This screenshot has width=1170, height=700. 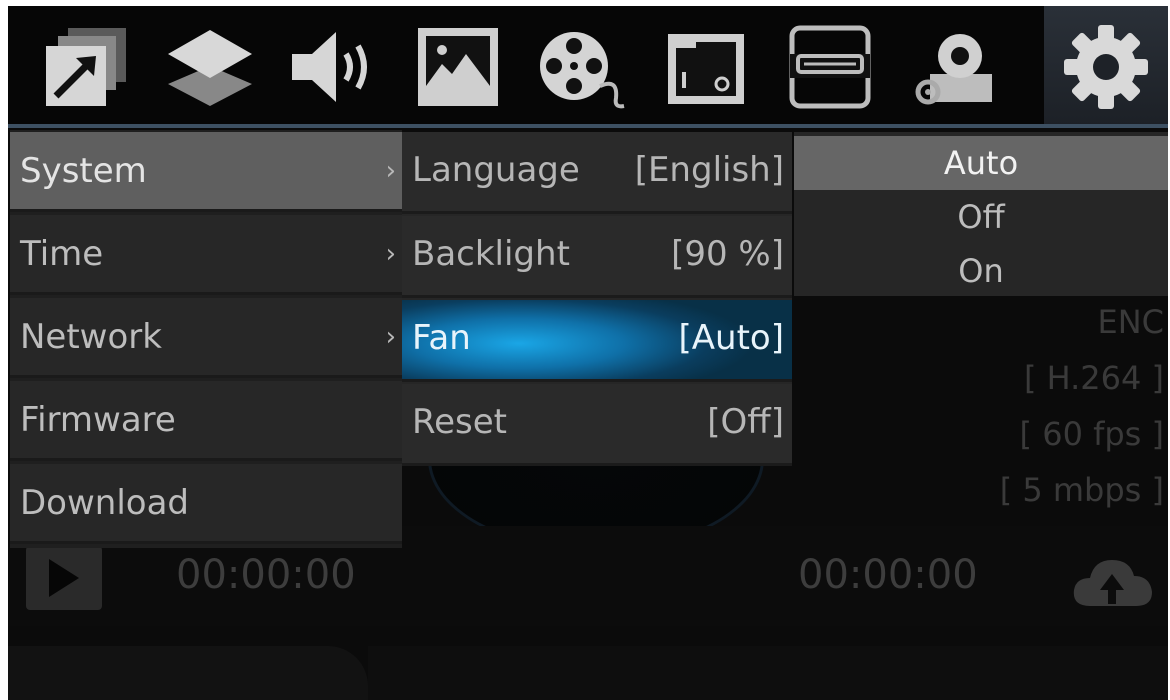 What do you see at coordinates (491, 254) in the screenshot?
I see `submenu-item-label: Backlight` at bounding box center [491, 254].